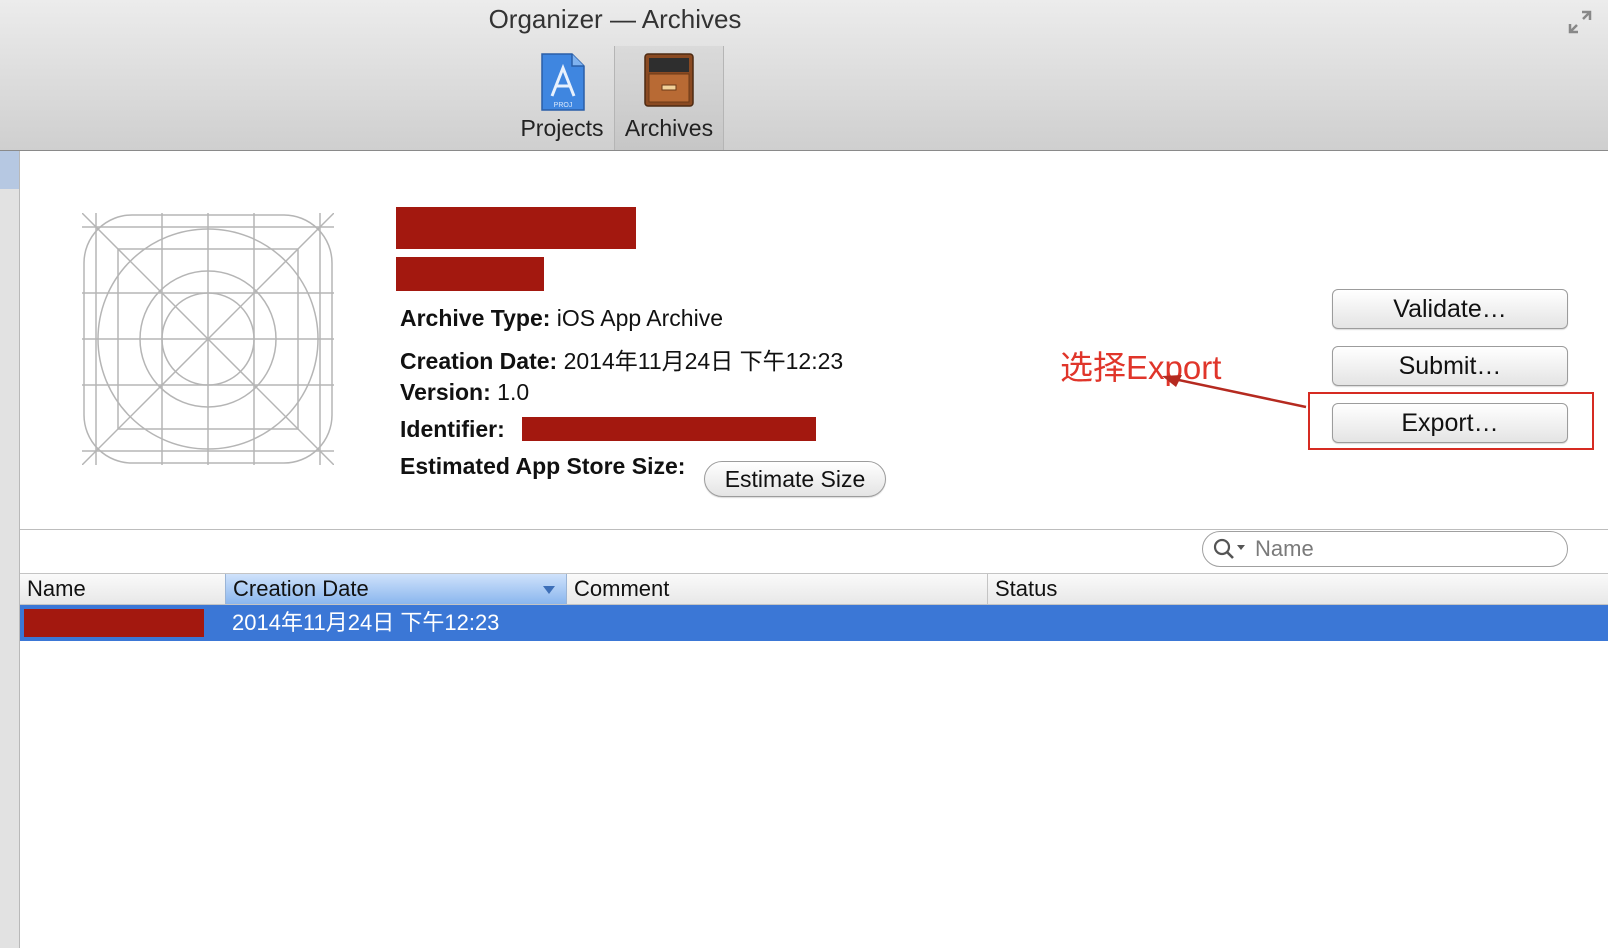  I want to click on archives-tab: Archives, so click(669, 98).